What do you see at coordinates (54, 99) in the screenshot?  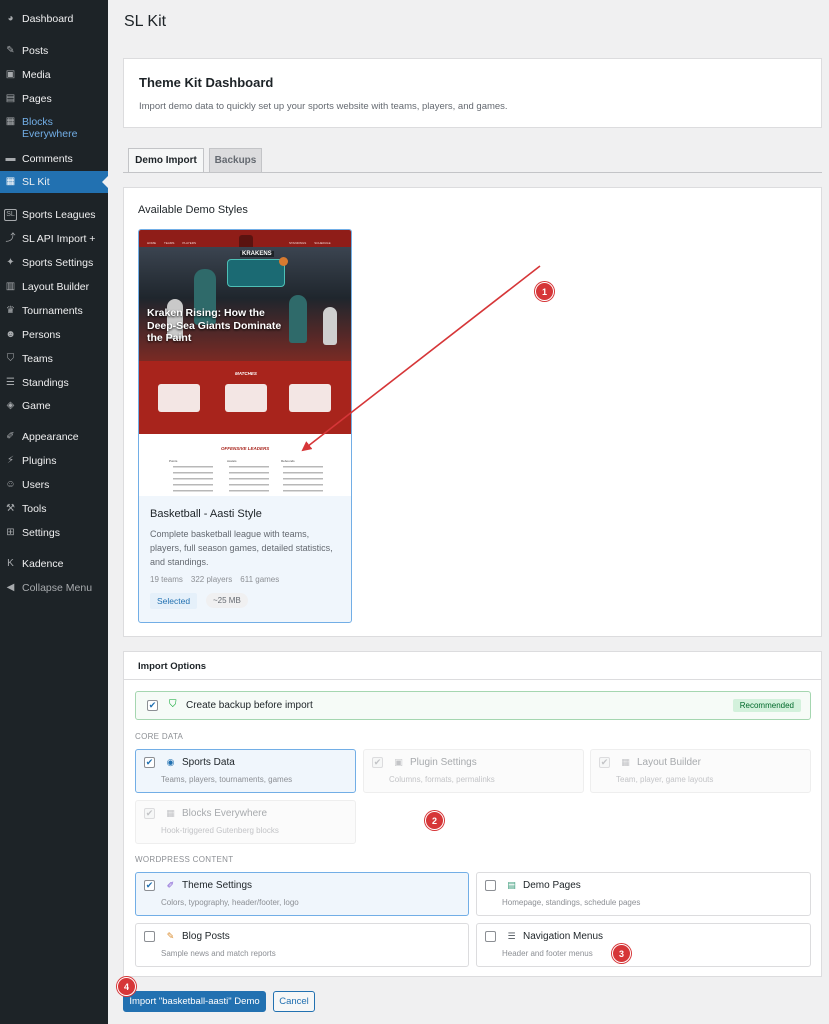 I see `sidebar-item-pages: ▤ Pages` at bounding box center [54, 99].